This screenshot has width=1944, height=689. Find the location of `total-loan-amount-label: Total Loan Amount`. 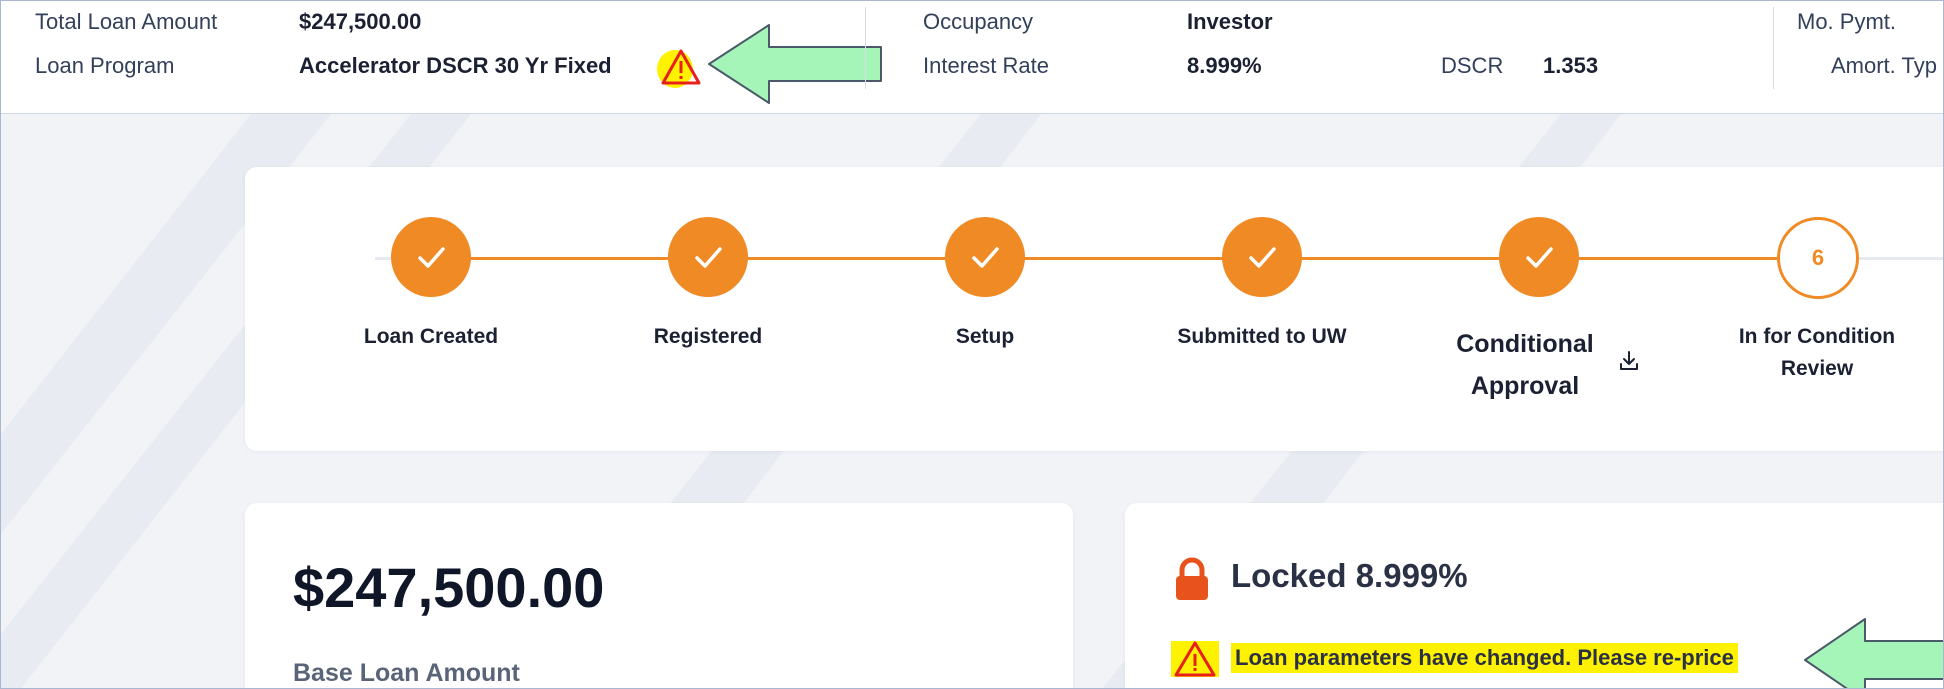

total-loan-amount-label: Total Loan Amount is located at coordinates (126, 21).